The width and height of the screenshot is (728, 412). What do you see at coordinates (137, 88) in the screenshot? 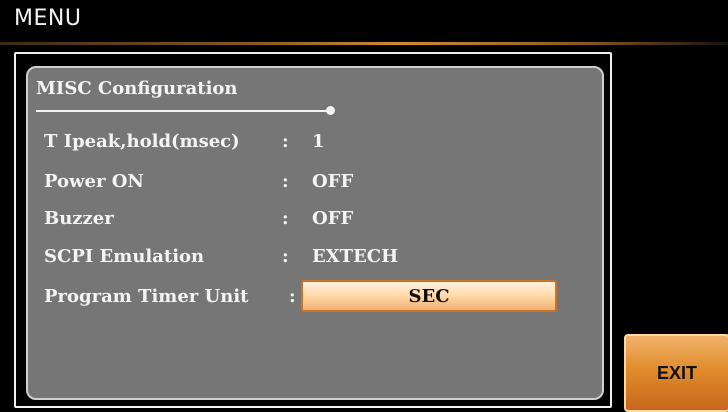
I see `panel-title: MISC Configuration` at bounding box center [137, 88].